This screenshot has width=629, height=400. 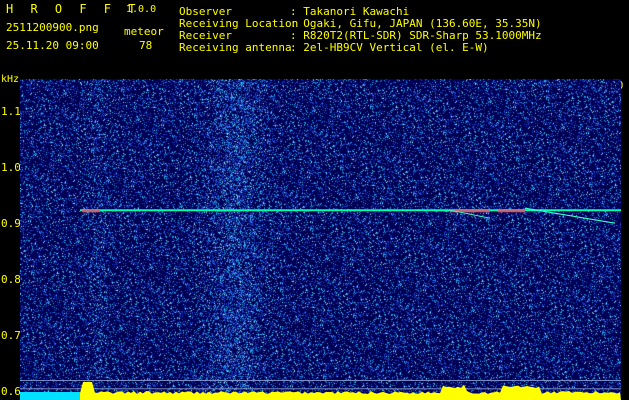 I want to click on signal-level-strip-left, so click(x=50, y=396).